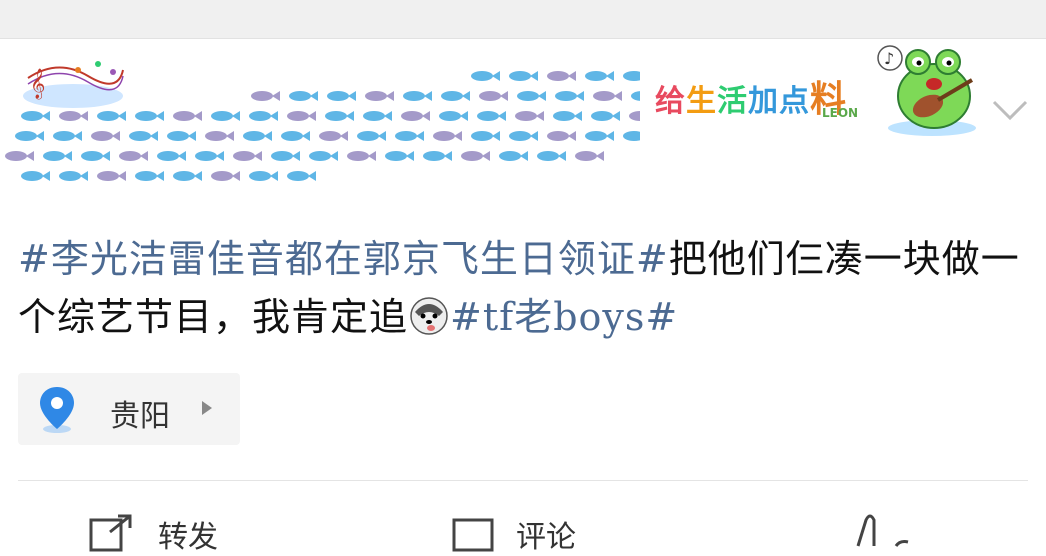  Describe the element at coordinates (882, 530) in the screenshot. I see `thumbs-up-icon` at that location.